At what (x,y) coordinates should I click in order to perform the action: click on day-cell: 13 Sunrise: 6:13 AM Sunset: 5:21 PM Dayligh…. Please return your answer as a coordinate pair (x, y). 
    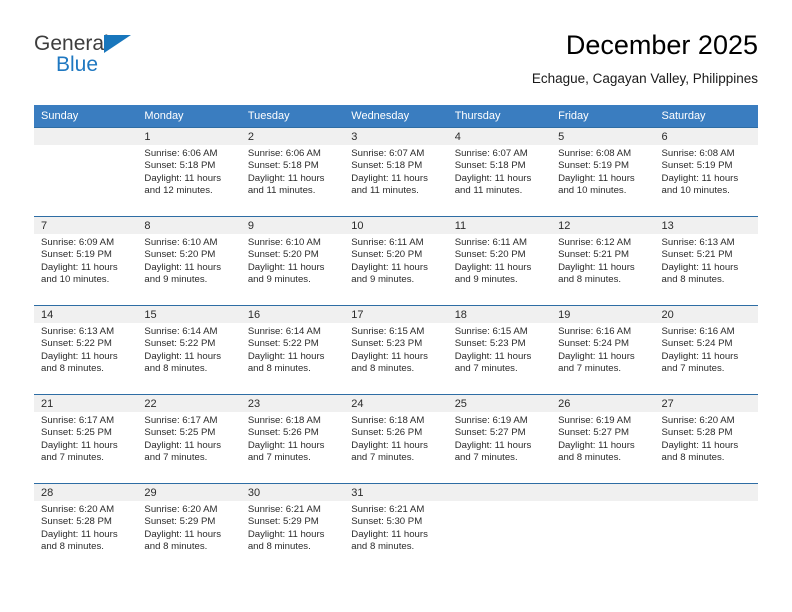
    Looking at the image, I should click on (706, 260).